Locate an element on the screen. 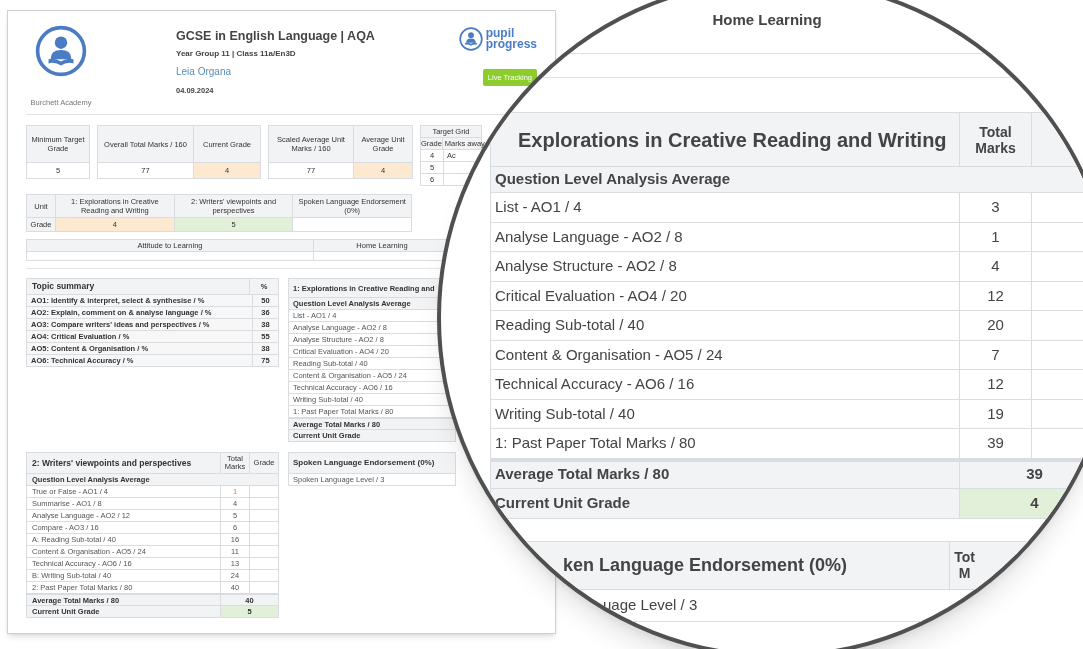  brand-name: pupil is located at coordinates (500, 33).